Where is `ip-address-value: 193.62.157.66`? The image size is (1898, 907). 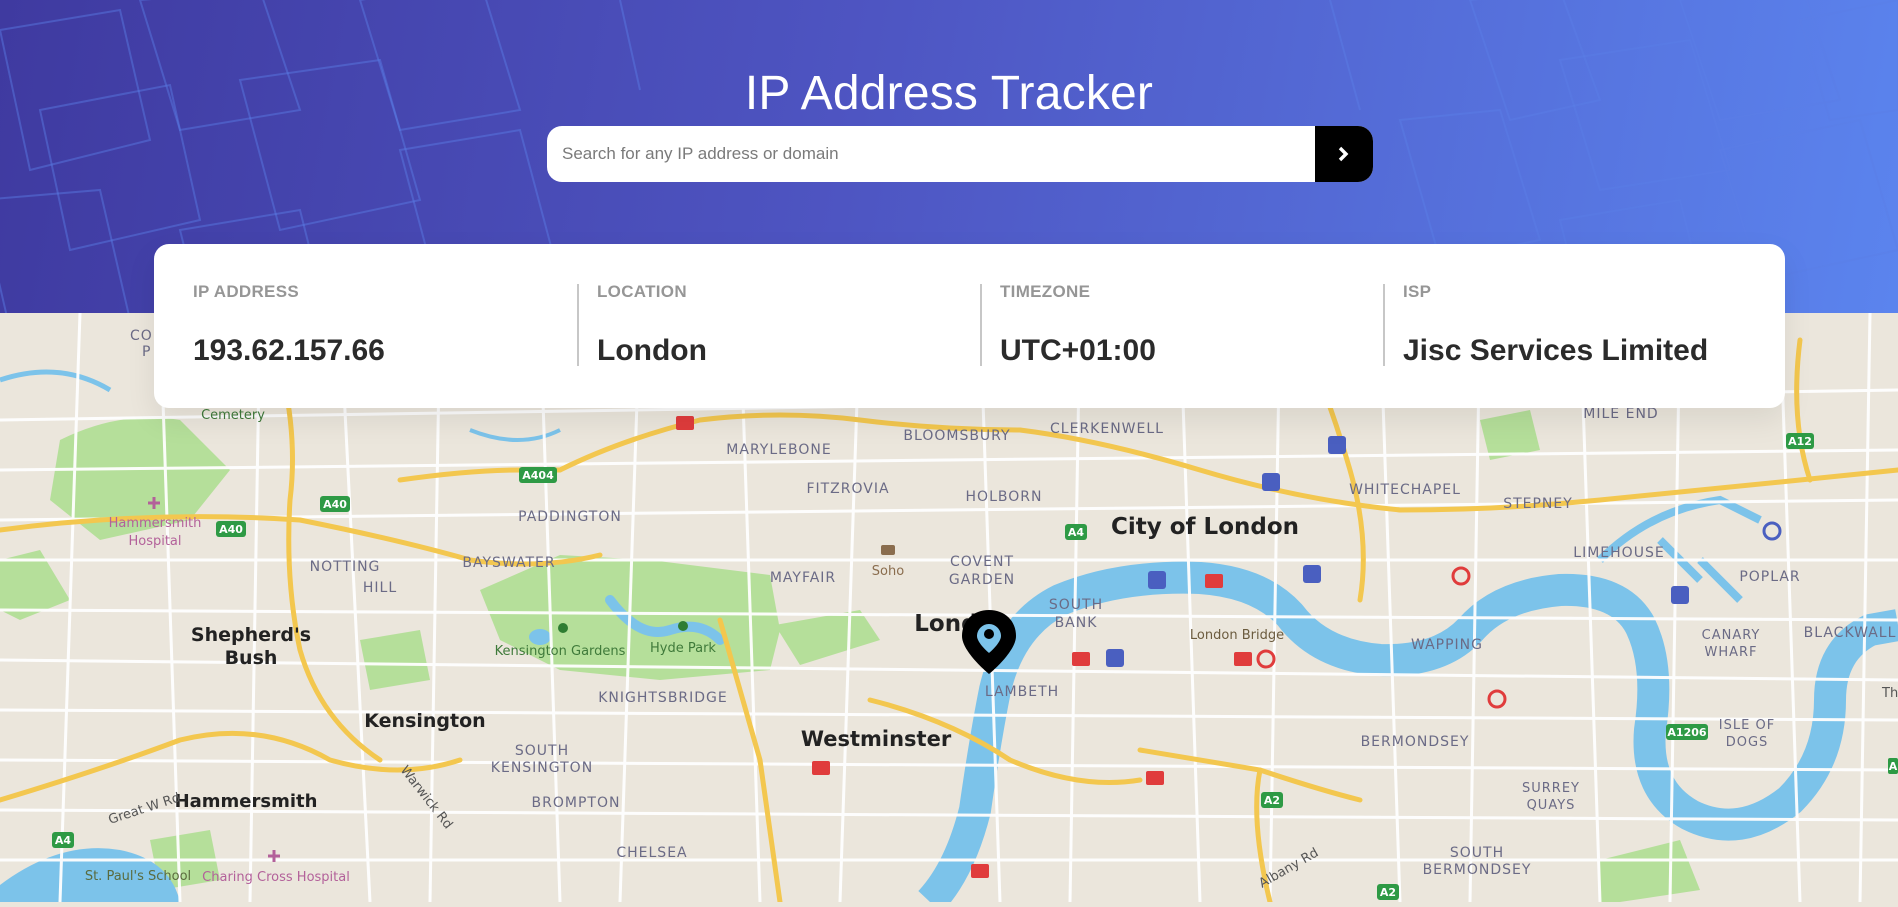 ip-address-value: 193.62.157.66 is located at coordinates (289, 350).